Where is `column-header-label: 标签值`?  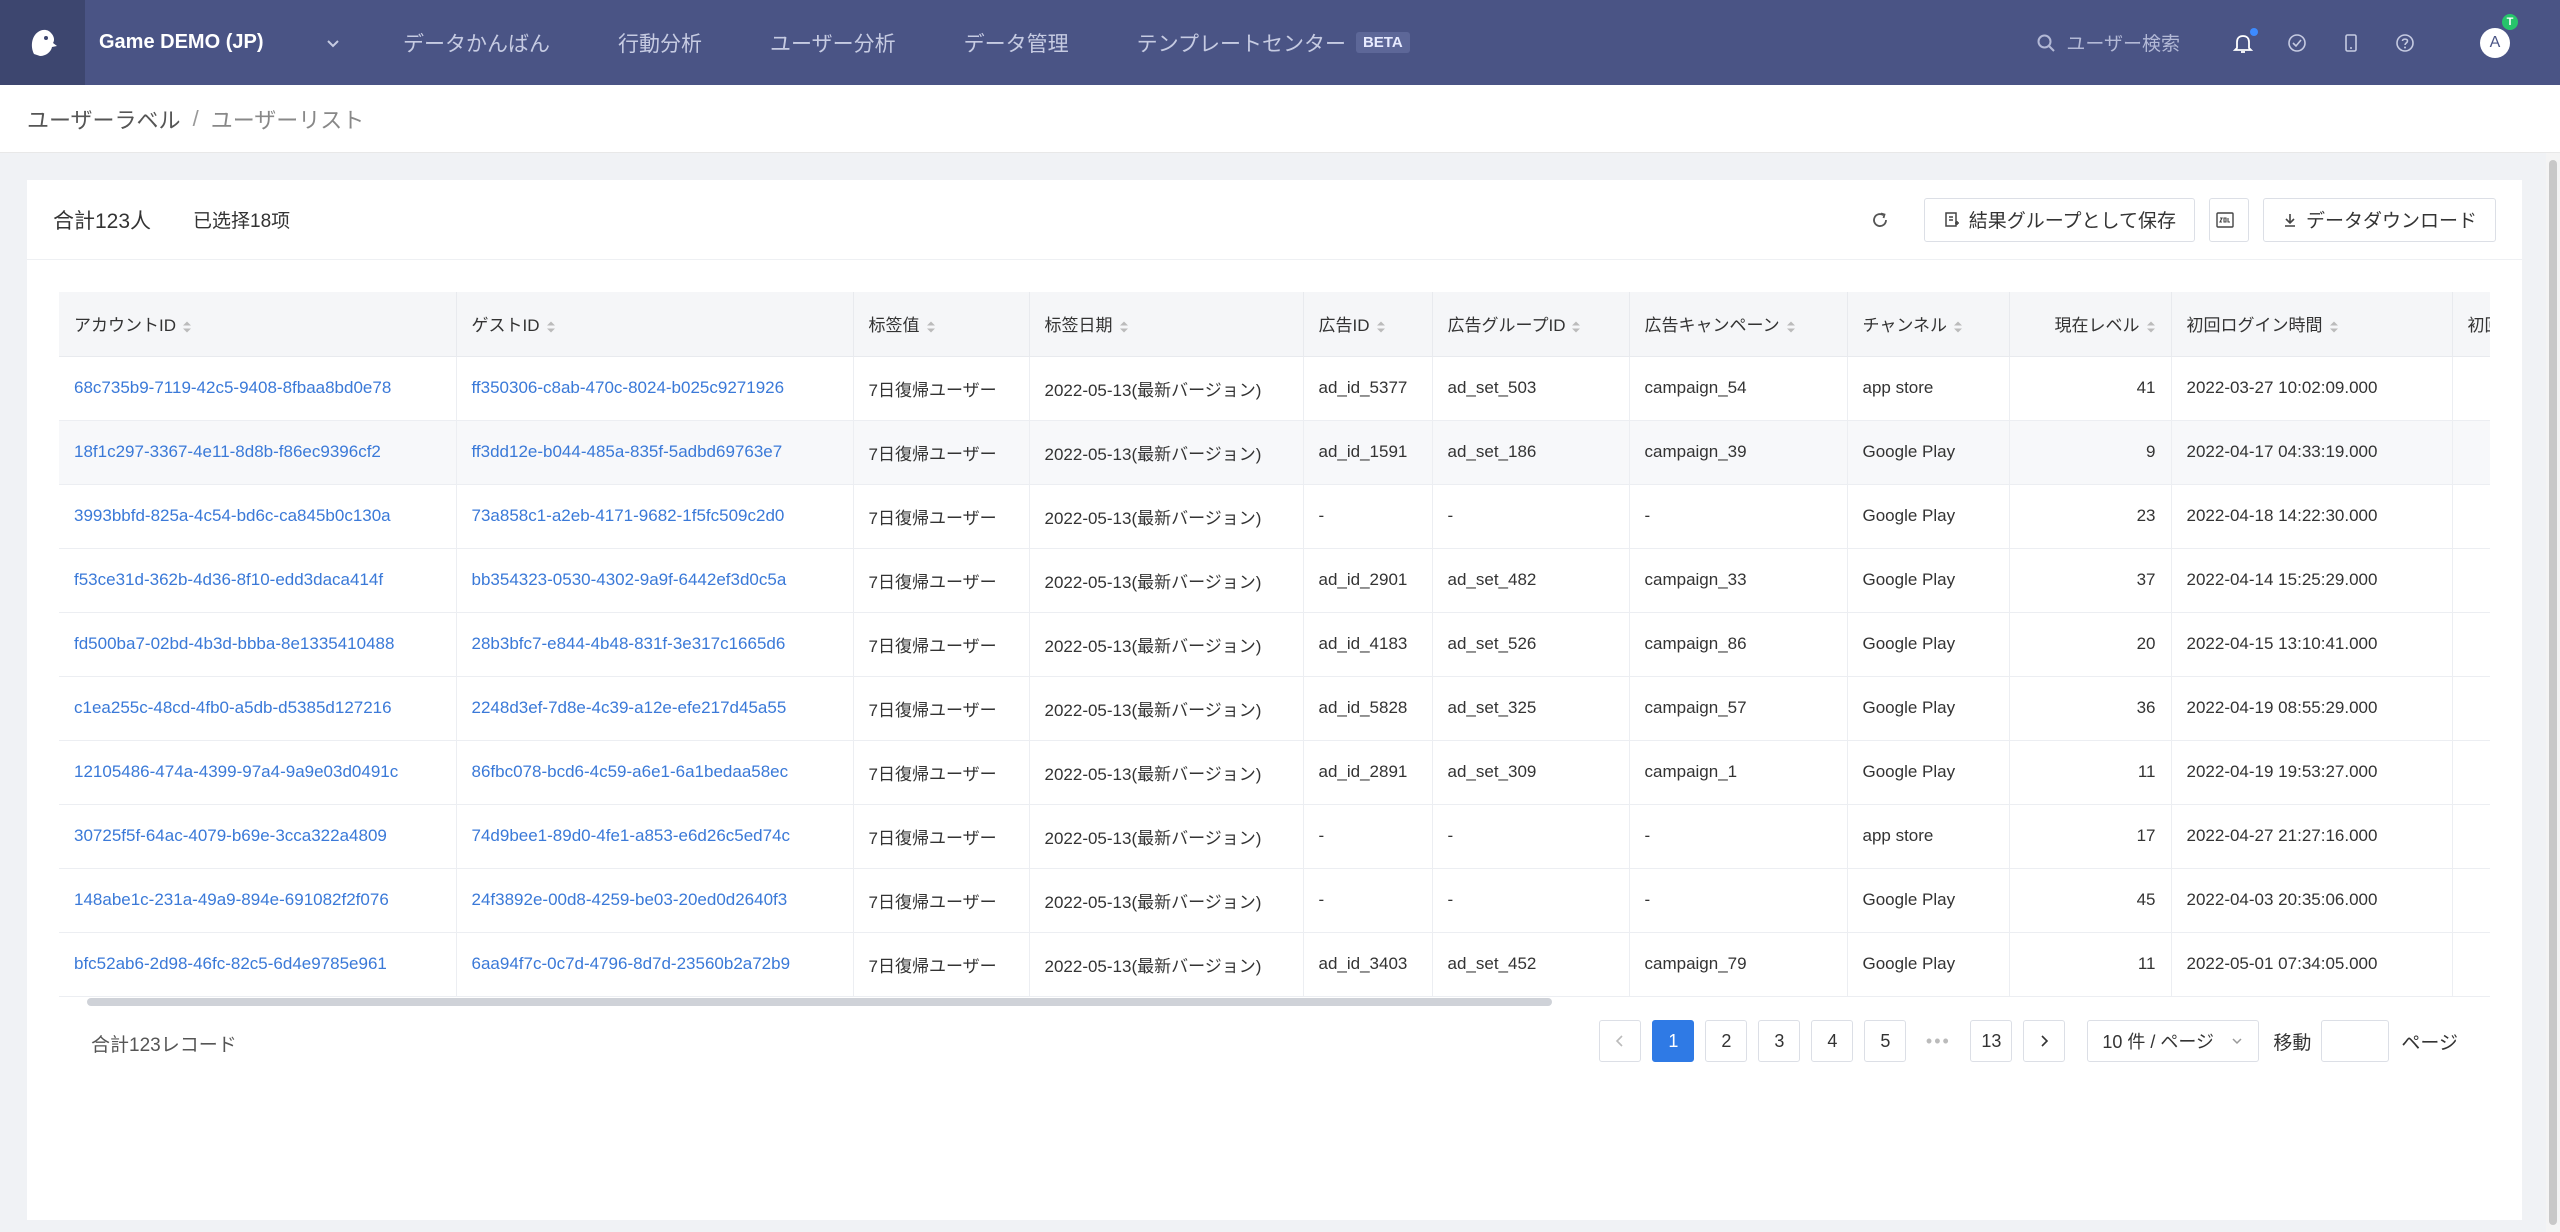
column-header-label: 标签值 is located at coordinates (894, 326).